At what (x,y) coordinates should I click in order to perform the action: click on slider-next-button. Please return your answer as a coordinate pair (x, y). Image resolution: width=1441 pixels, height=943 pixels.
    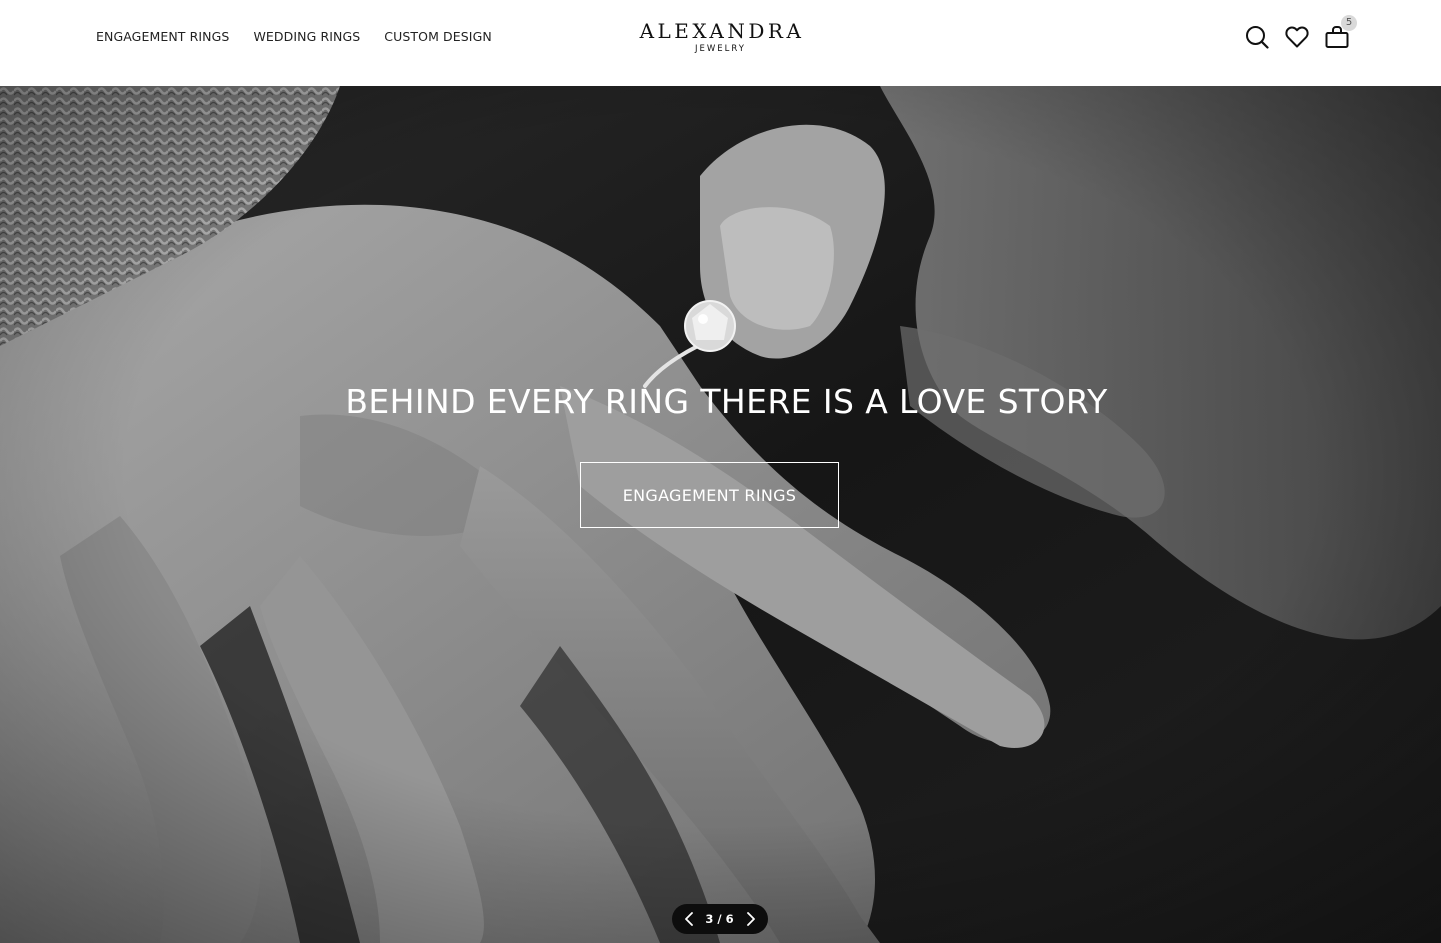
    Looking at the image, I should click on (751, 919).